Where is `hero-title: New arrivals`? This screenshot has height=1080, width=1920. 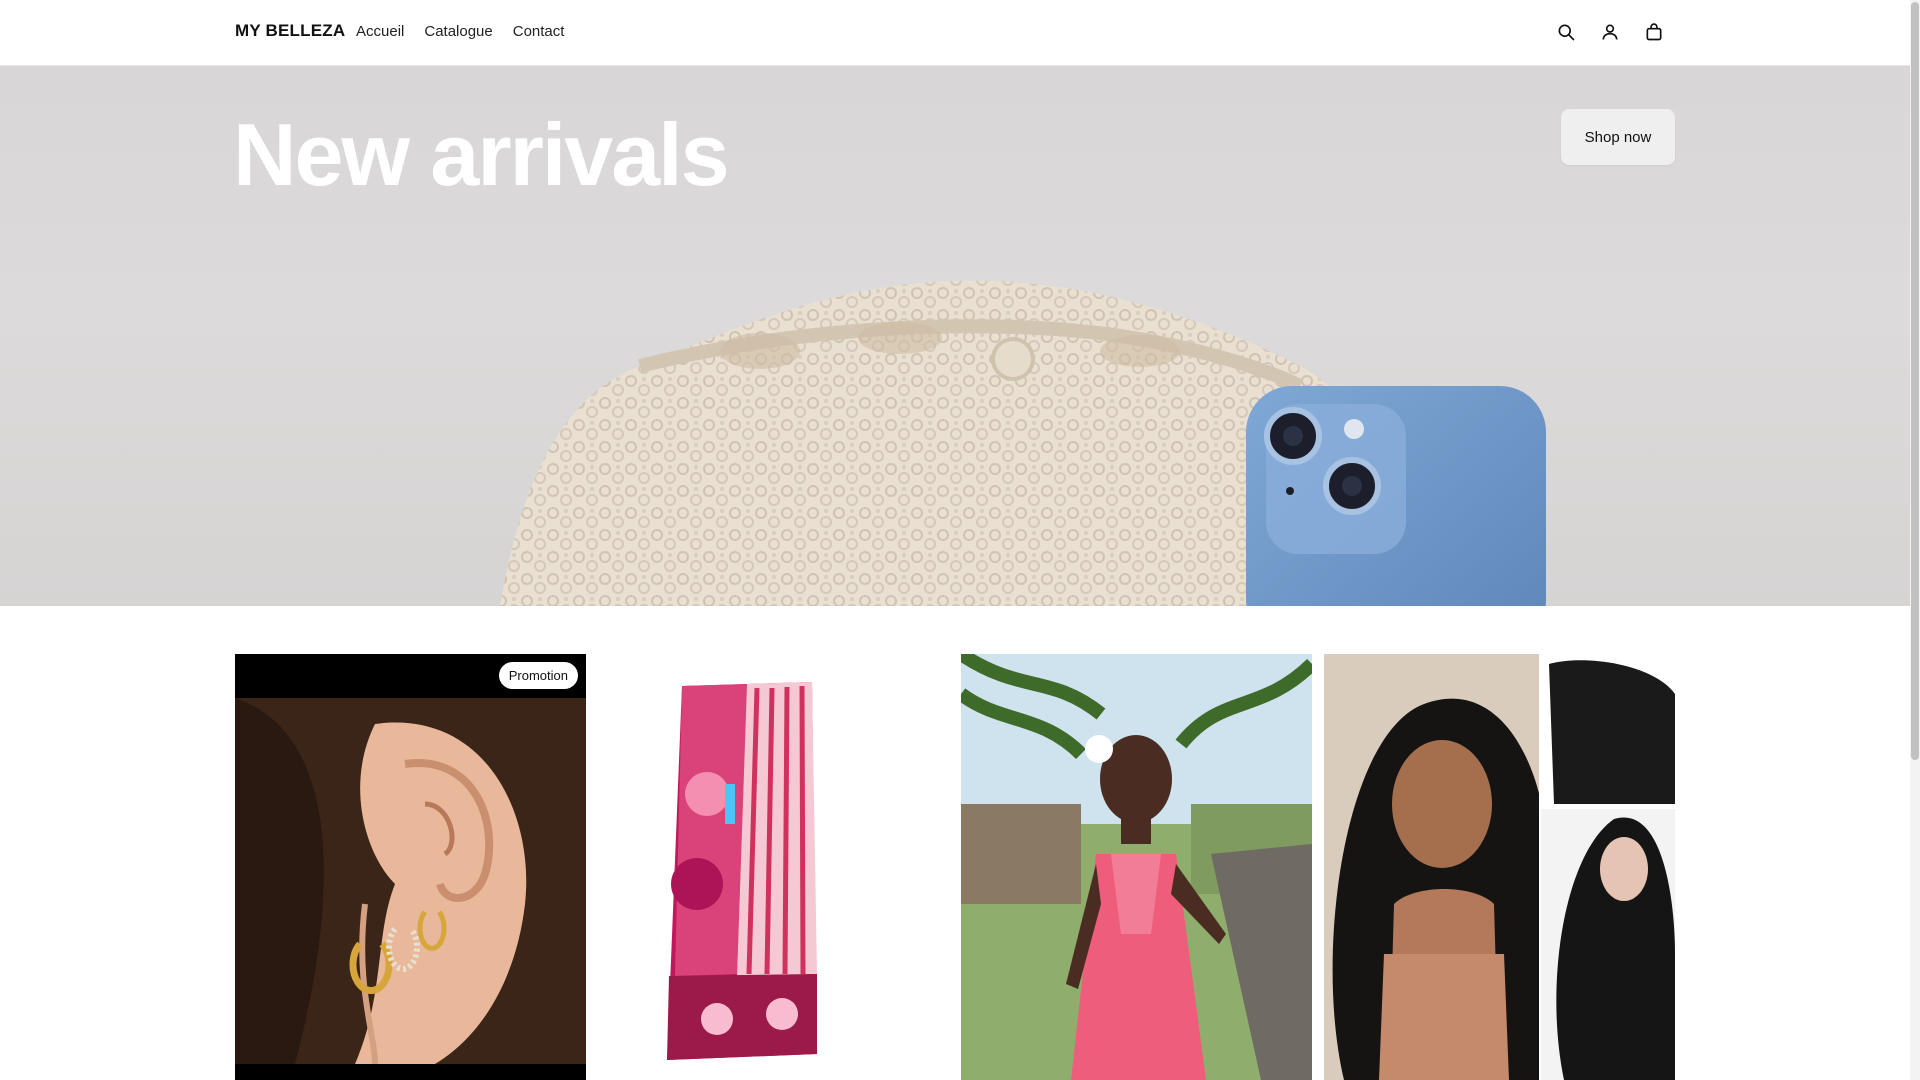 hero-title: New arrivals is located at coordinates (481, 154).